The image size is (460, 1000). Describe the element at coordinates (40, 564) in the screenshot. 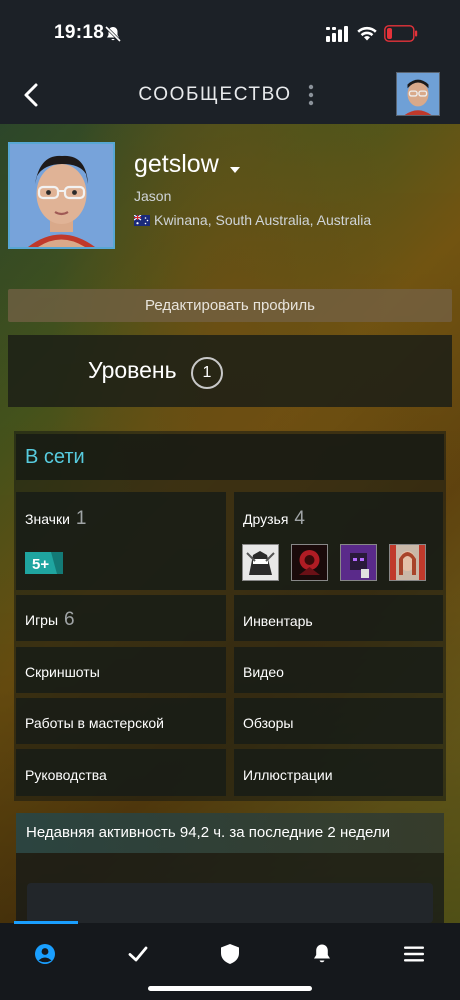

I see `badge-text: 5+` at that location.